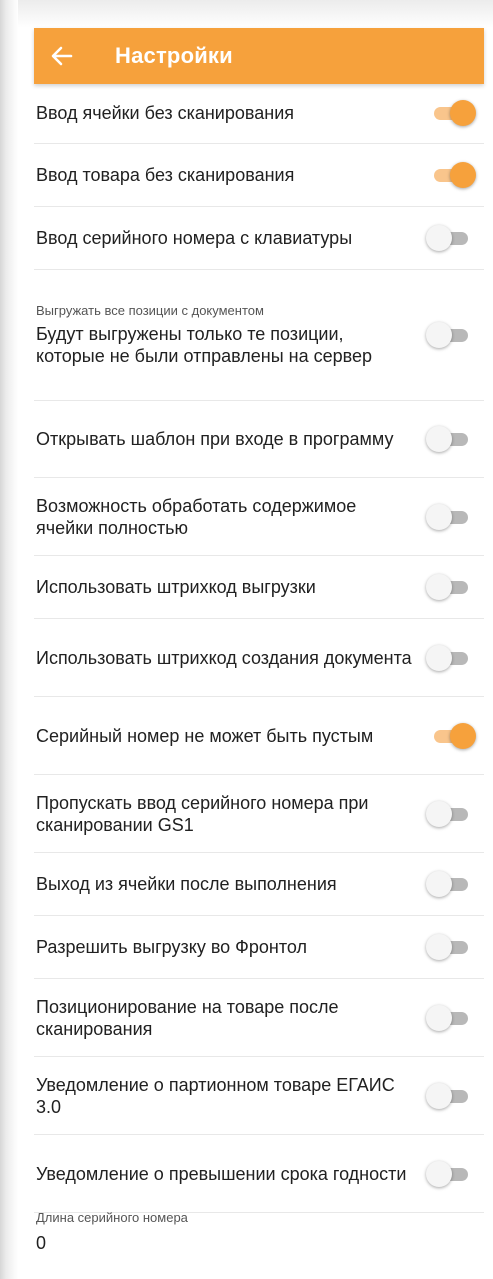  What do you see at coordinates (215, 439) in the screenshot?
I see `setting-label: Открывать шаблон при входе в программу` at bounding box center [215, 439].